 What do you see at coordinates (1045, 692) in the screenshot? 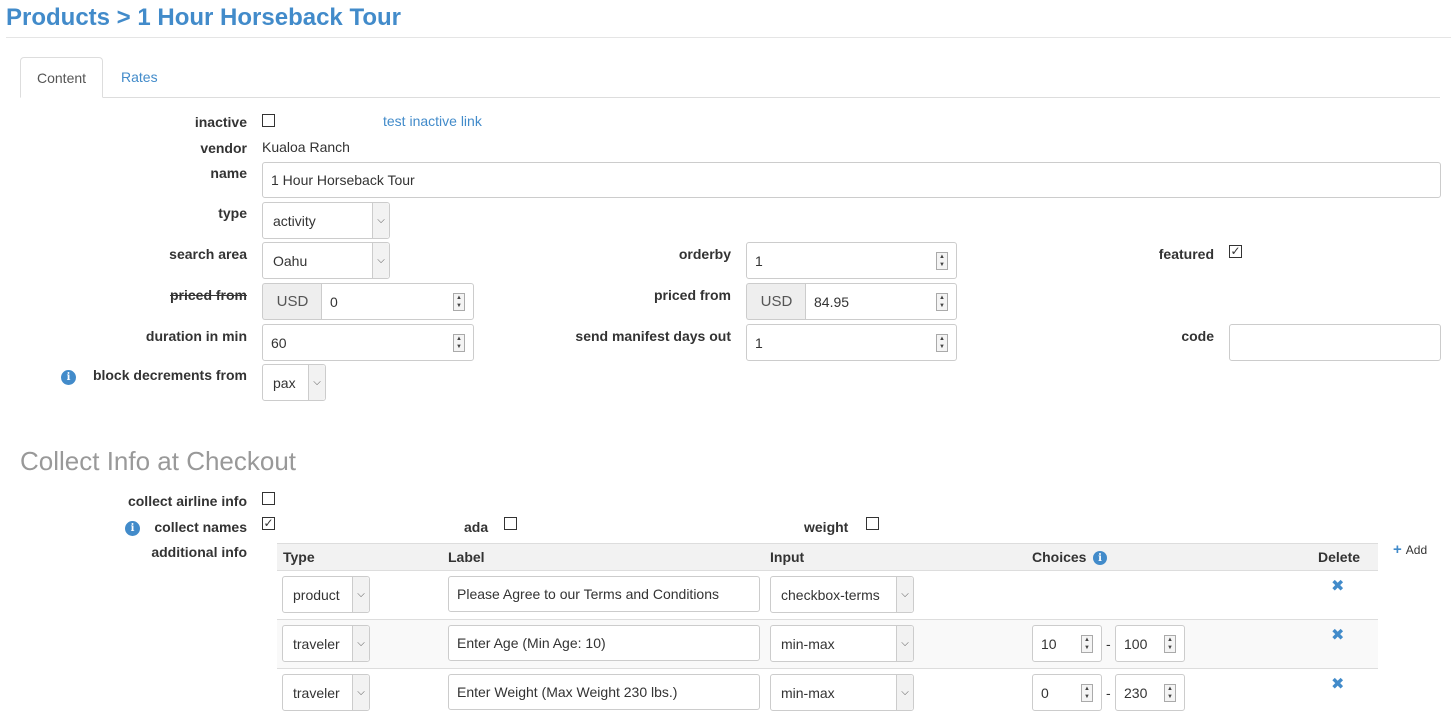
I see `row-min-value: 0` at bounding box center [1045, 692].